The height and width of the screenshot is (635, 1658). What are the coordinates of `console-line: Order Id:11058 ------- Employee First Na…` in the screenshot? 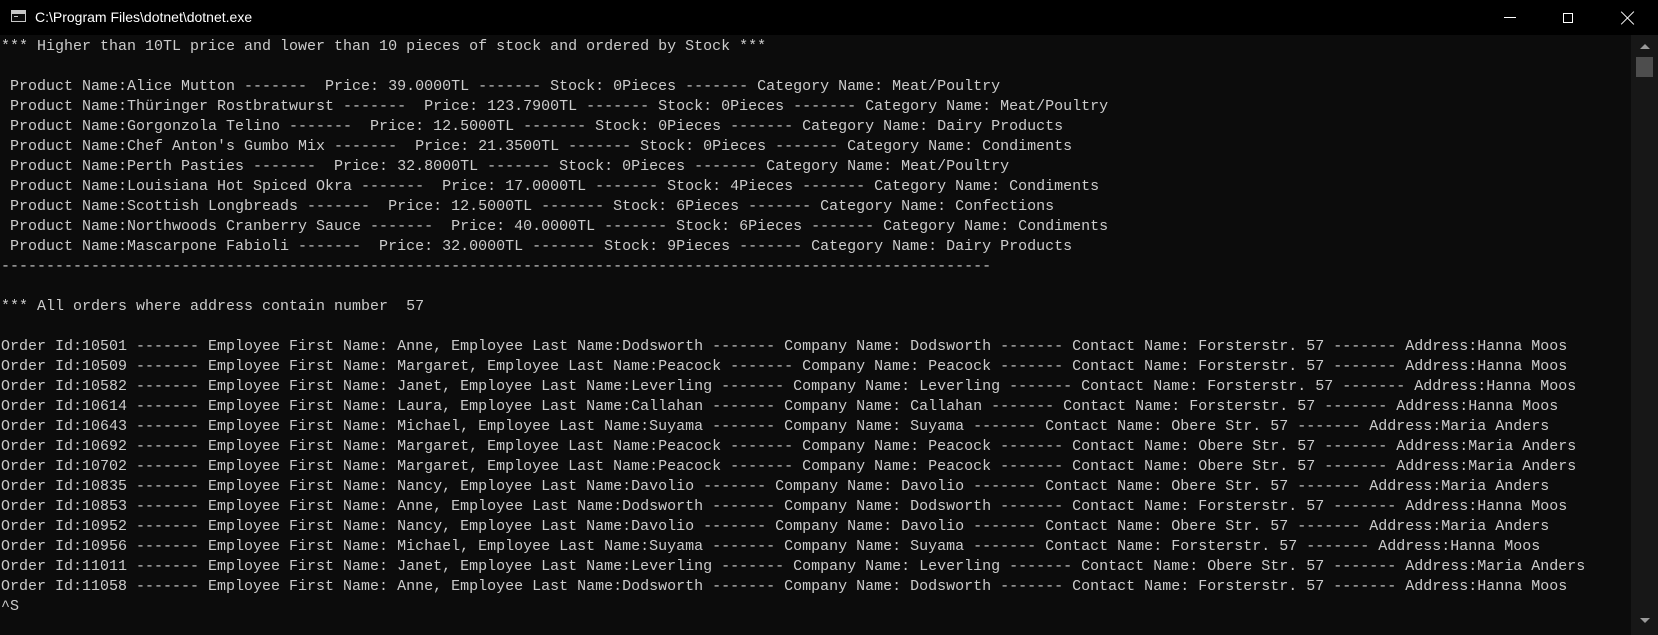 It's located at (784, 586).